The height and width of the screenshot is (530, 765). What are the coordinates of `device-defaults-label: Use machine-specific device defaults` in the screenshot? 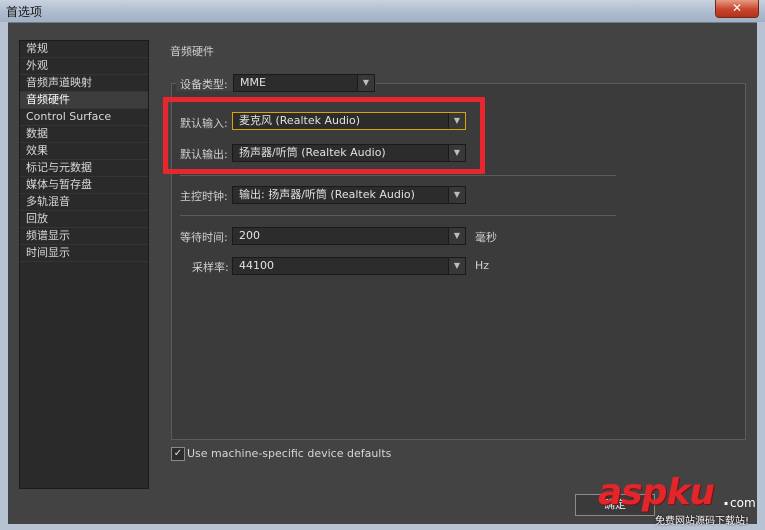 It's located at (289, 453).